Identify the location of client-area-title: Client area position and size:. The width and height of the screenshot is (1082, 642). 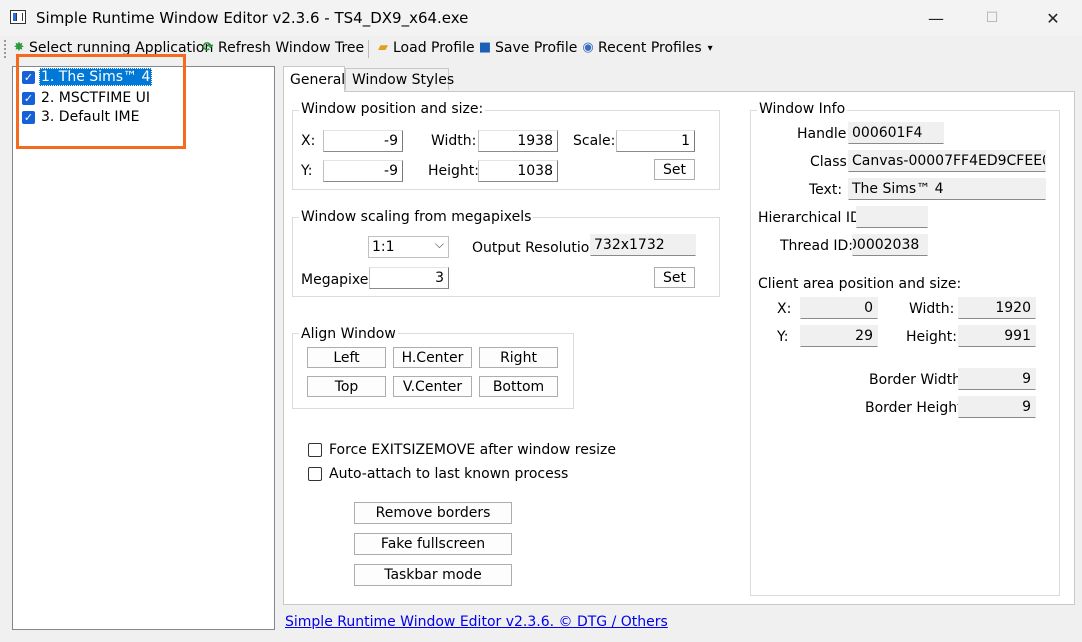
(860, 284).